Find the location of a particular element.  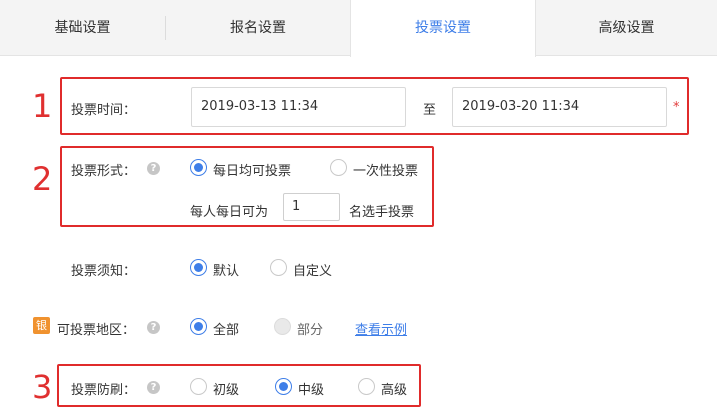

required-mark: * is located at coordinates (676, 107).